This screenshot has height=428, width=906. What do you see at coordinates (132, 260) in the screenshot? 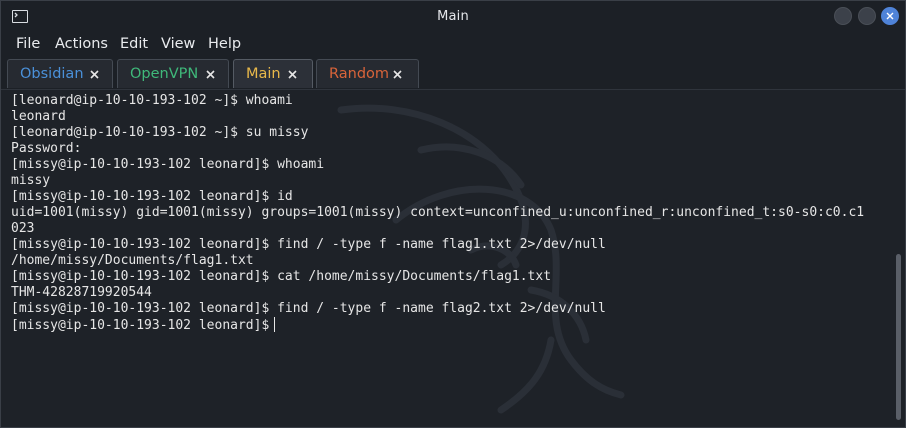
I see `terminal-line: /home/missy/Documents/flag1.txt` at bounding box center [132, 260].